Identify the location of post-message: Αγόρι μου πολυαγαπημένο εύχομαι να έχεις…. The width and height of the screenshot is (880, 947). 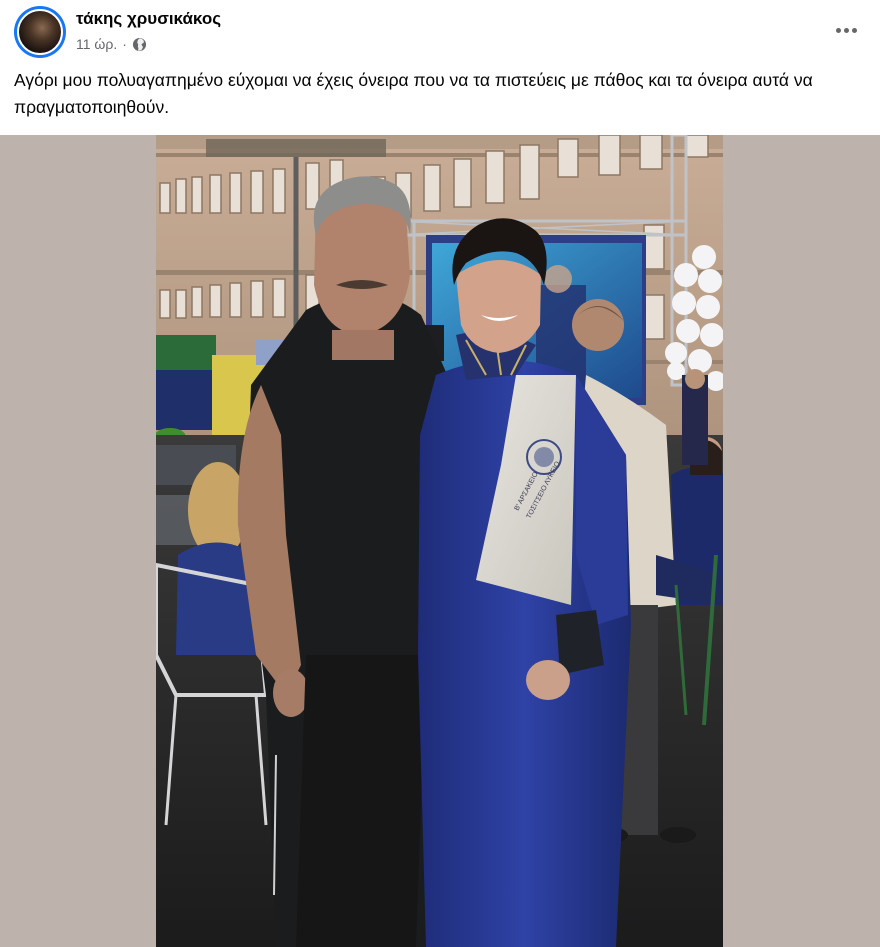
(413, 93).